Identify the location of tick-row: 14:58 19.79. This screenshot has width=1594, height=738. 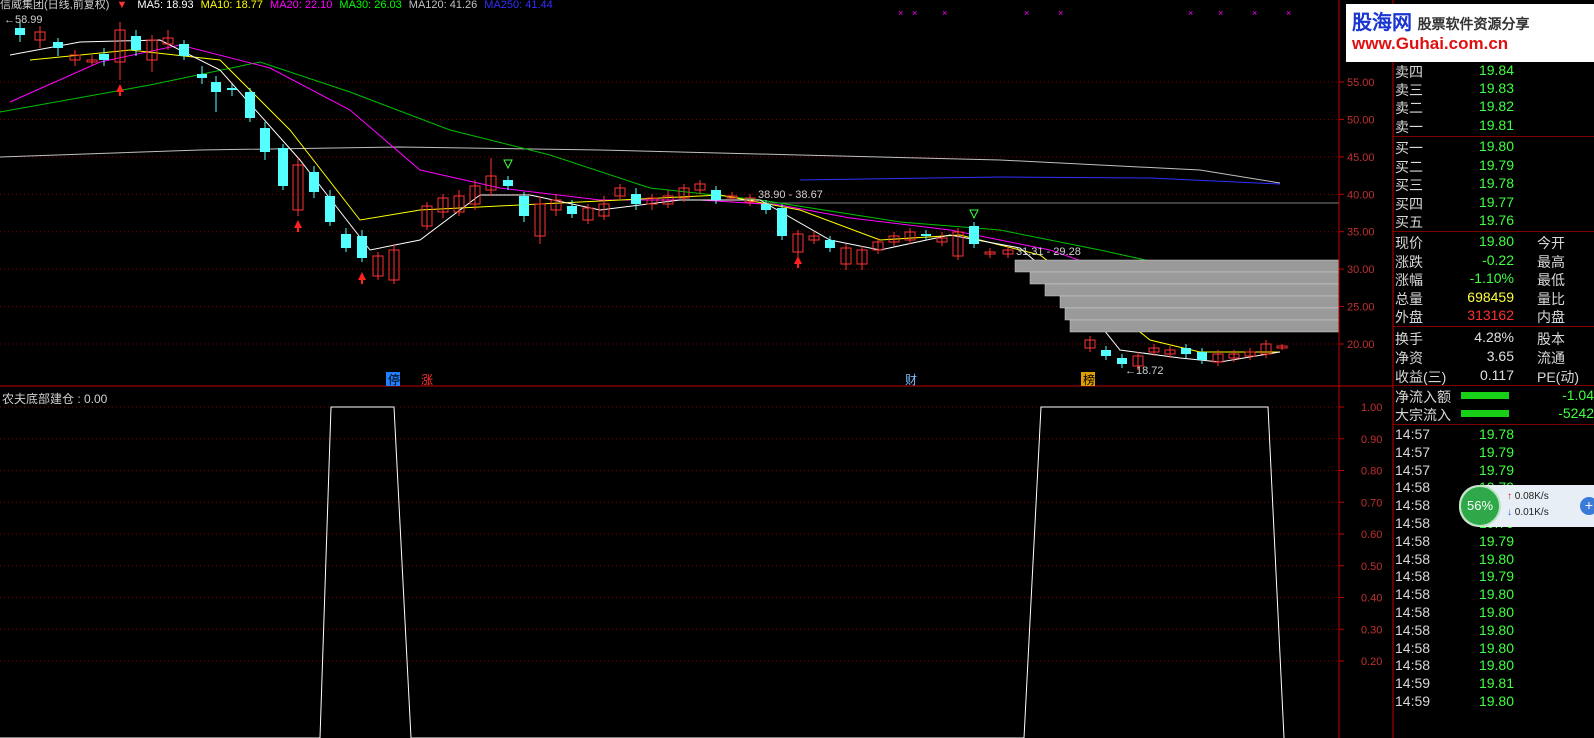
(1493, 542).